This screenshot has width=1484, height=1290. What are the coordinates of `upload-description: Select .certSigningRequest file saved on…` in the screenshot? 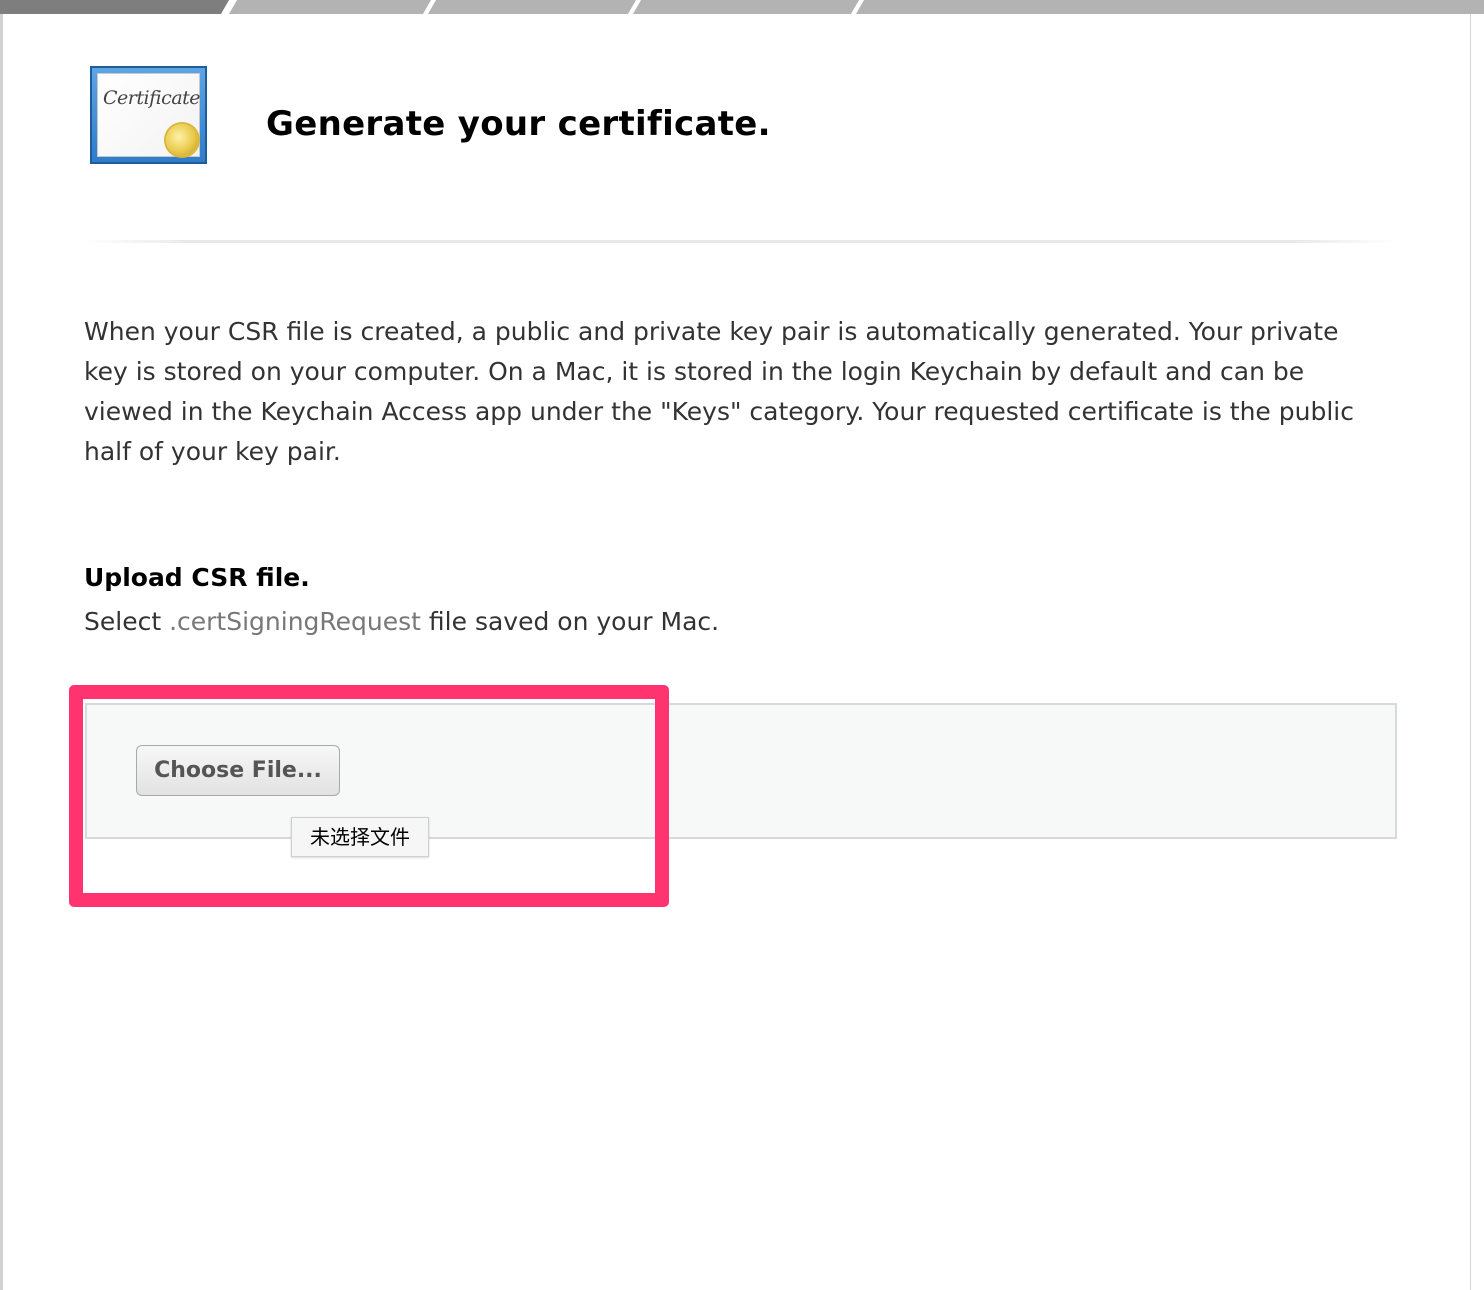 It's located at (401, 622).